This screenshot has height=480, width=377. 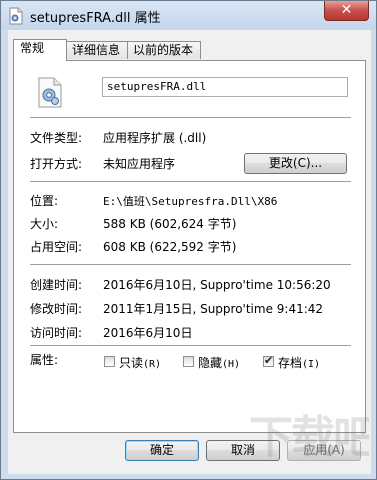 I want to click on accessed-label: 访问时间:, so click(x=56, y=333).